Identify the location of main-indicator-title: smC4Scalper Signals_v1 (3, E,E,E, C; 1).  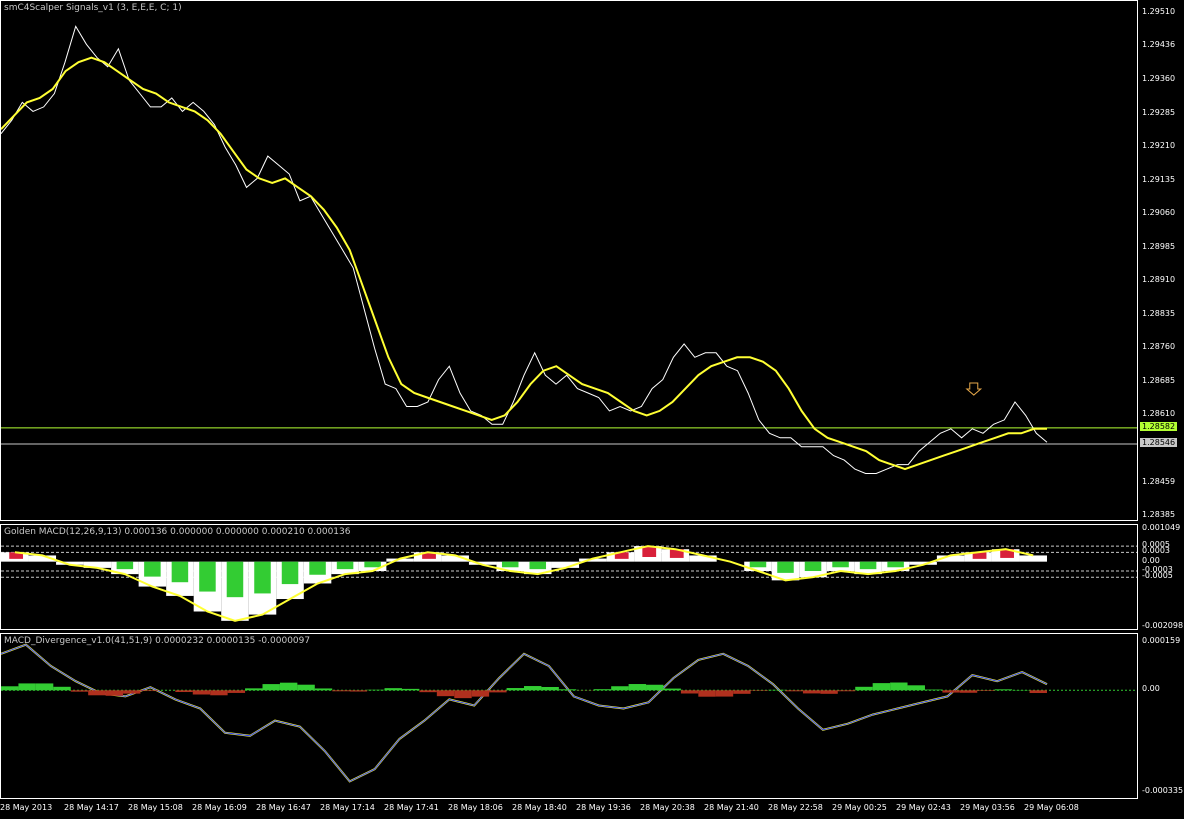
(93, 8).